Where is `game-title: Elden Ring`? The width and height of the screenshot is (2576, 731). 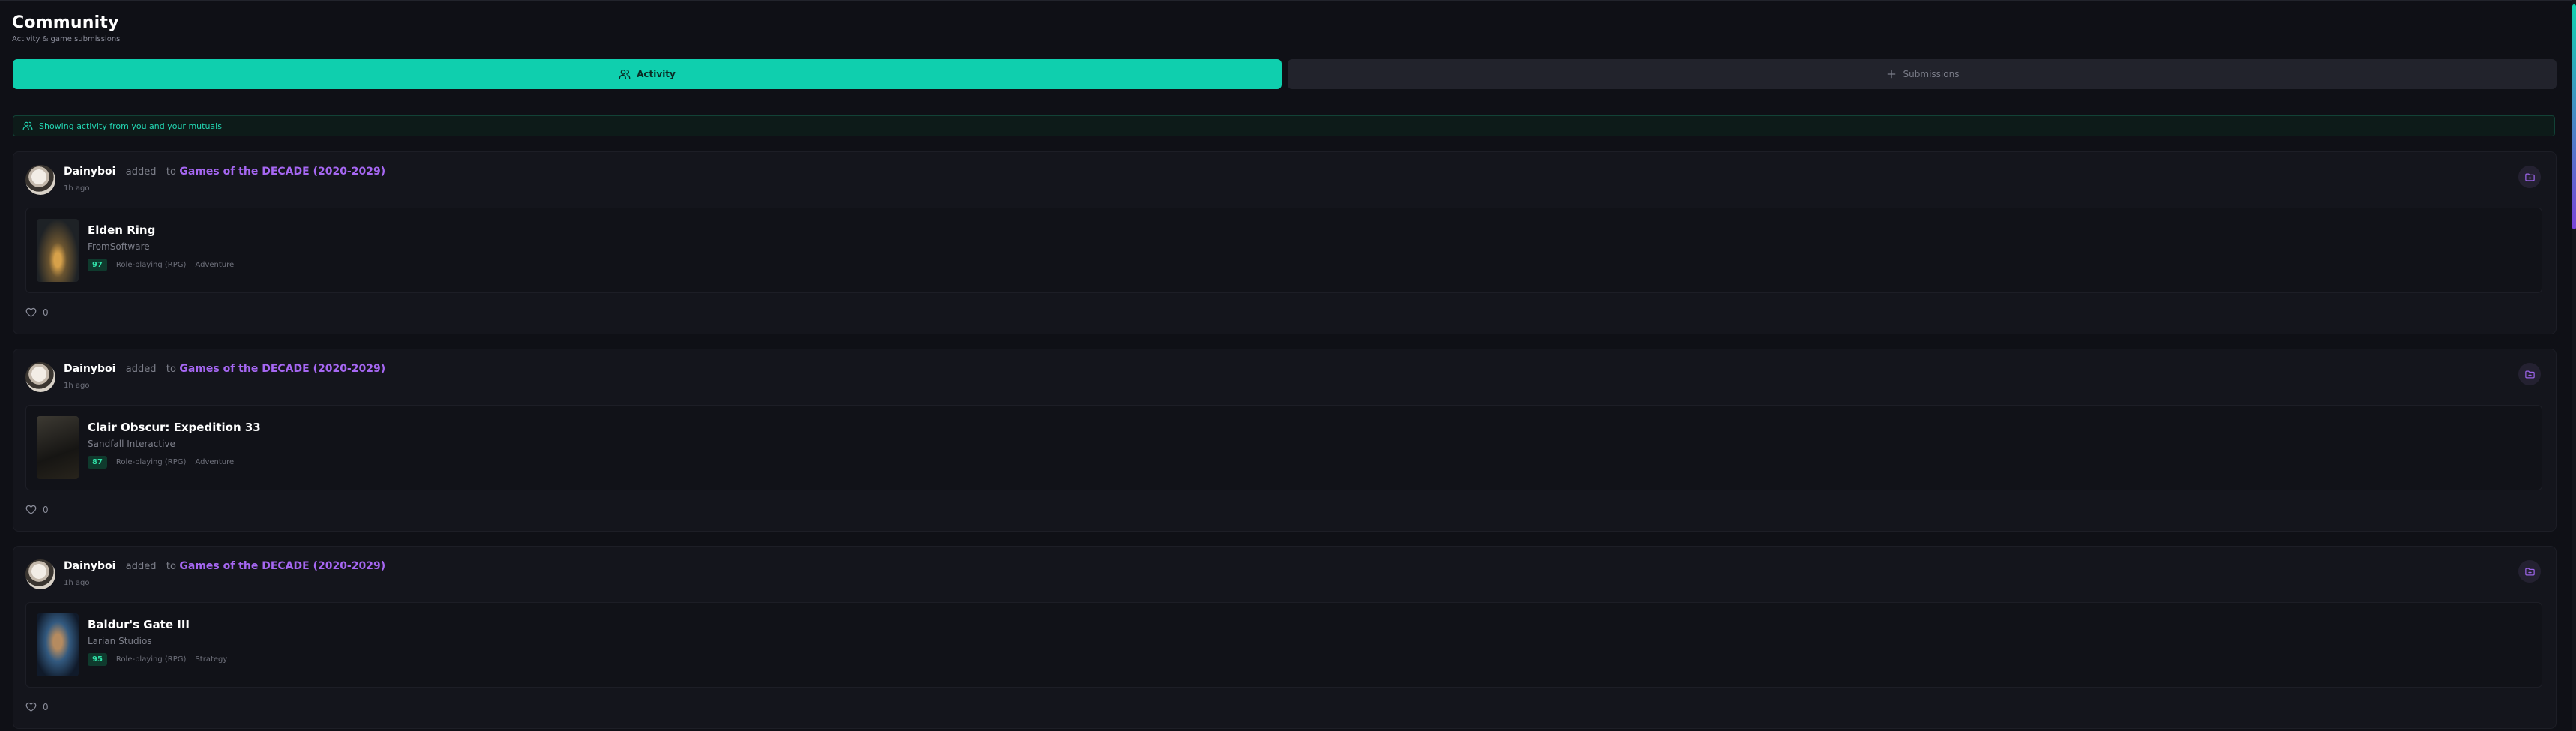
game-title: Elden Ring is located at coordinates (122, 230).